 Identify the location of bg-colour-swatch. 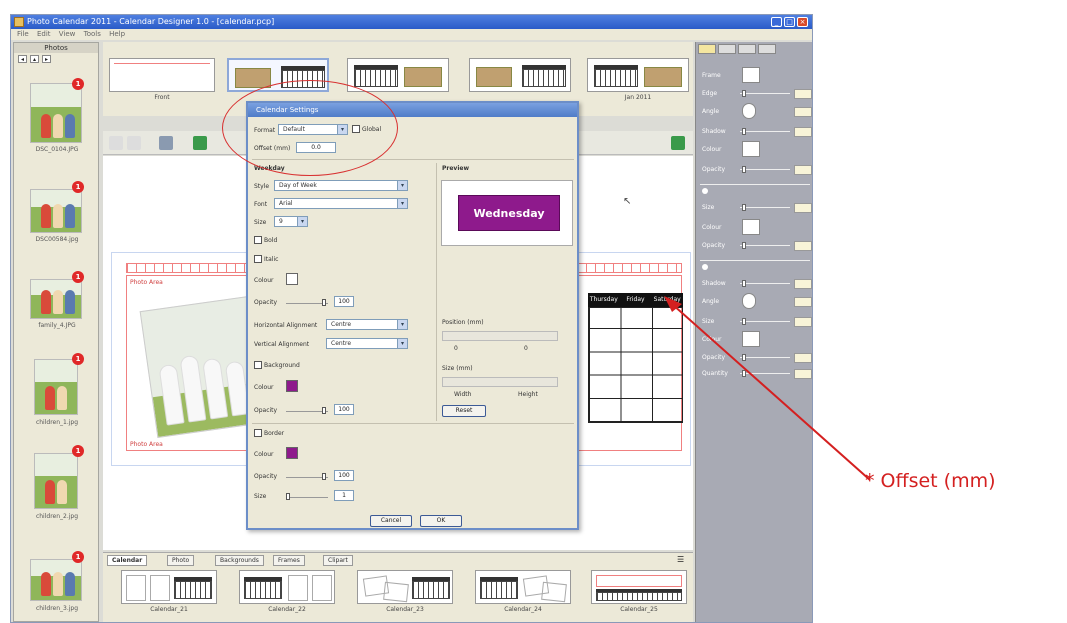
(292, 386).